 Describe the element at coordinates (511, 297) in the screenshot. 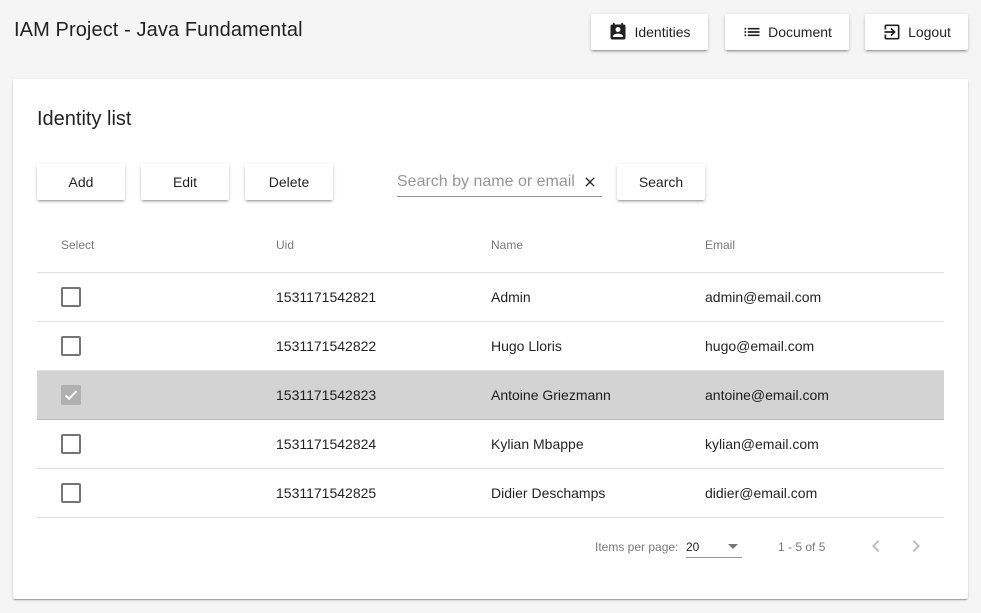

I see `cell-name: Admin` at that location.